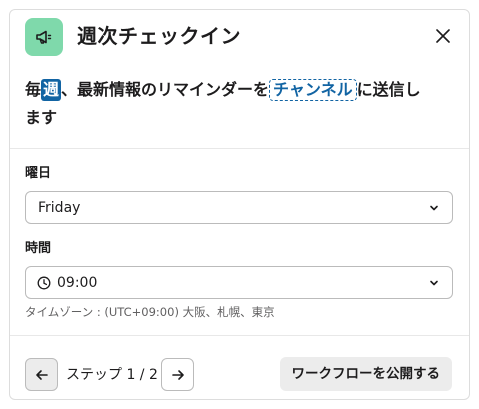 The width and height of the screenshot is (479, 409). I want to click on publish-workflow-button: ワークフローを公開する, so click(365, 374).